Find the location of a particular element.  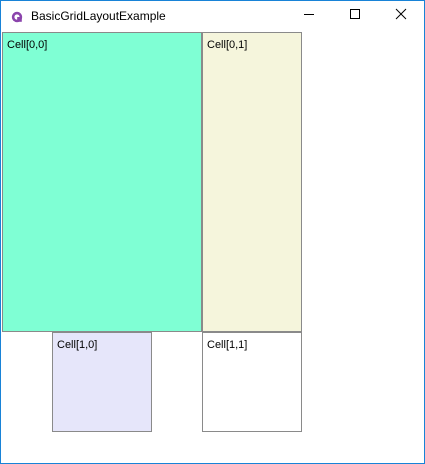

maximize-icon is located at coordinates (355, 16).